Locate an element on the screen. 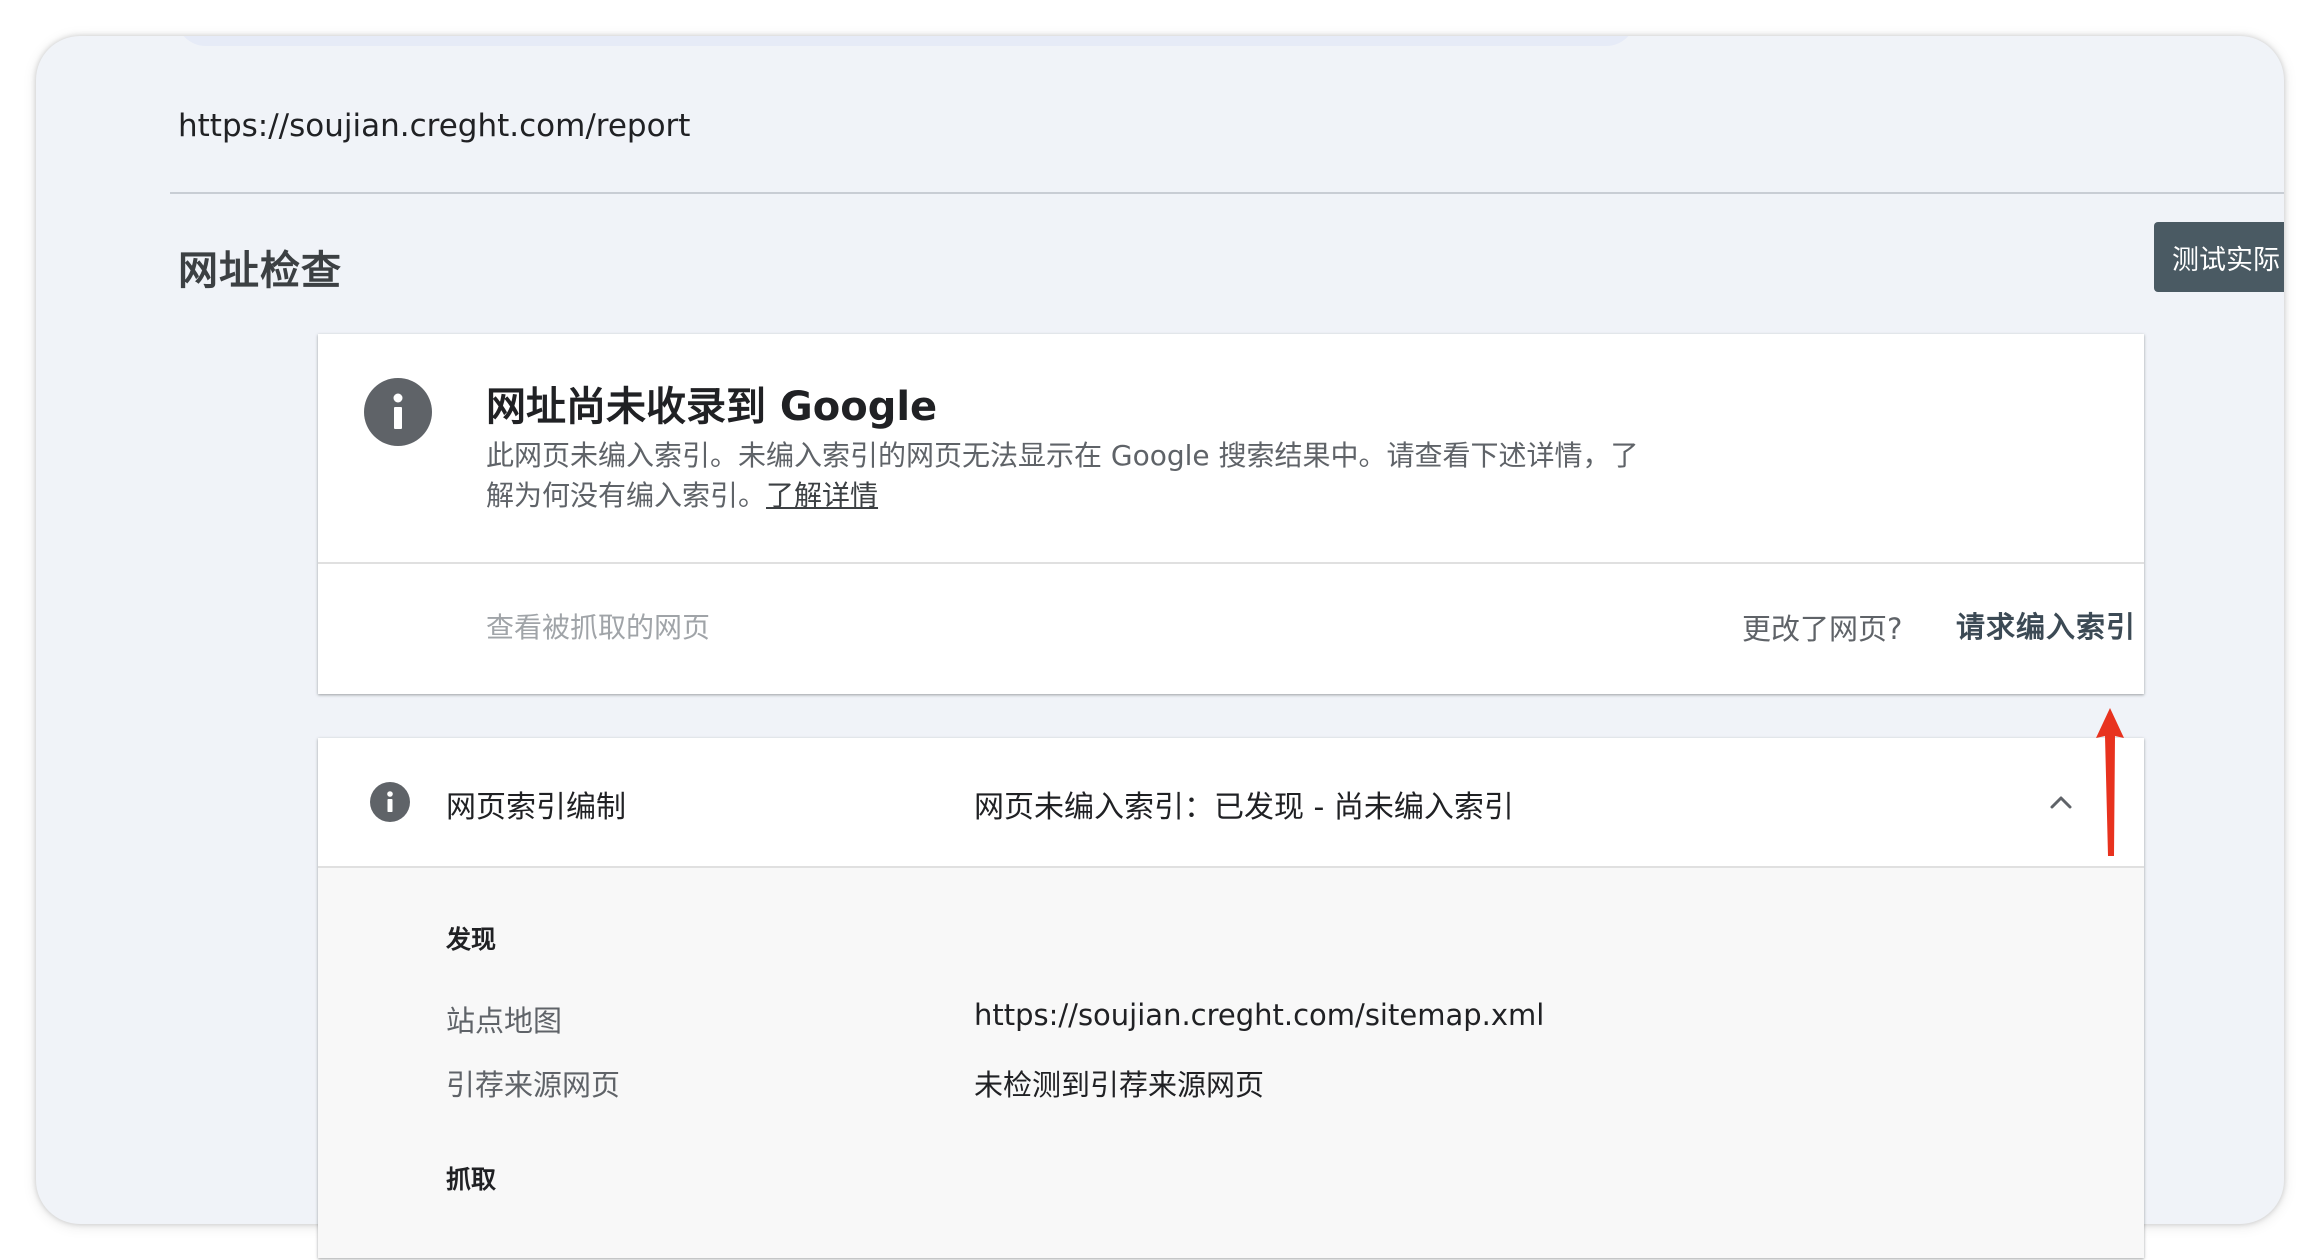 The image size is (2320, 1260). page-title: 网址检查 is located at coordinates (260, 271).